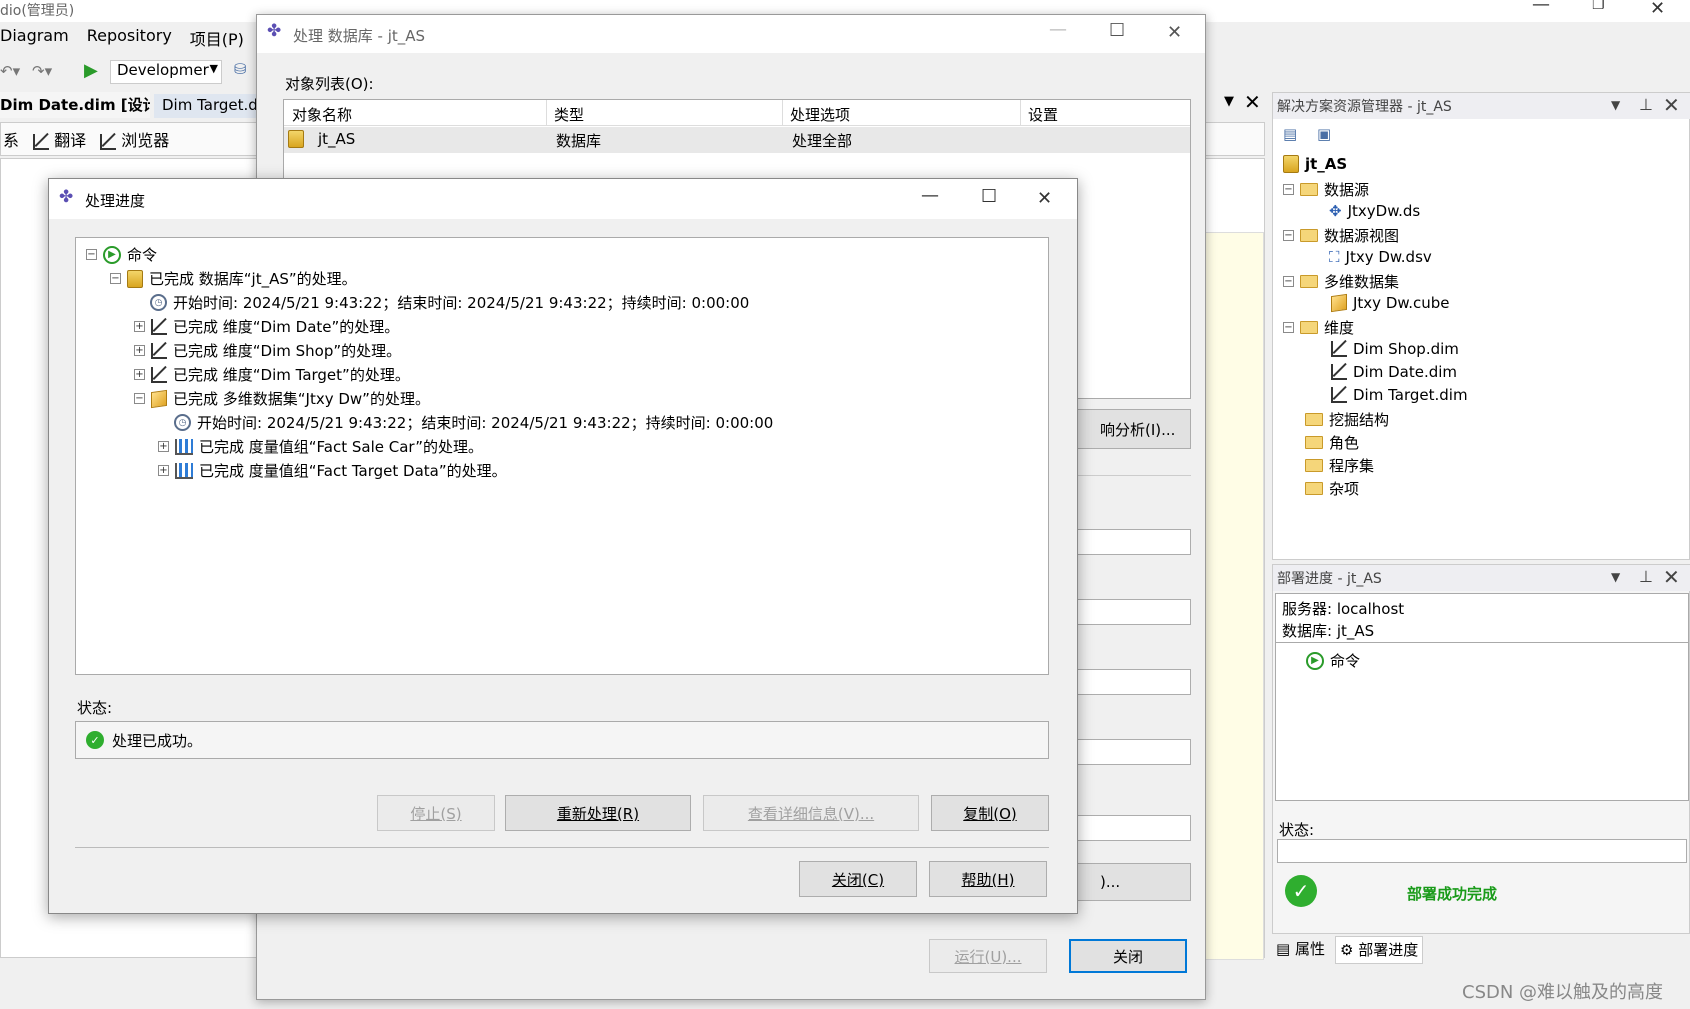 The height and width of the screenshot is (1009, 1690). Describe the element at coordinates (1290, 134) in the screenshot. I see `properties-icon: ▤` at that location.